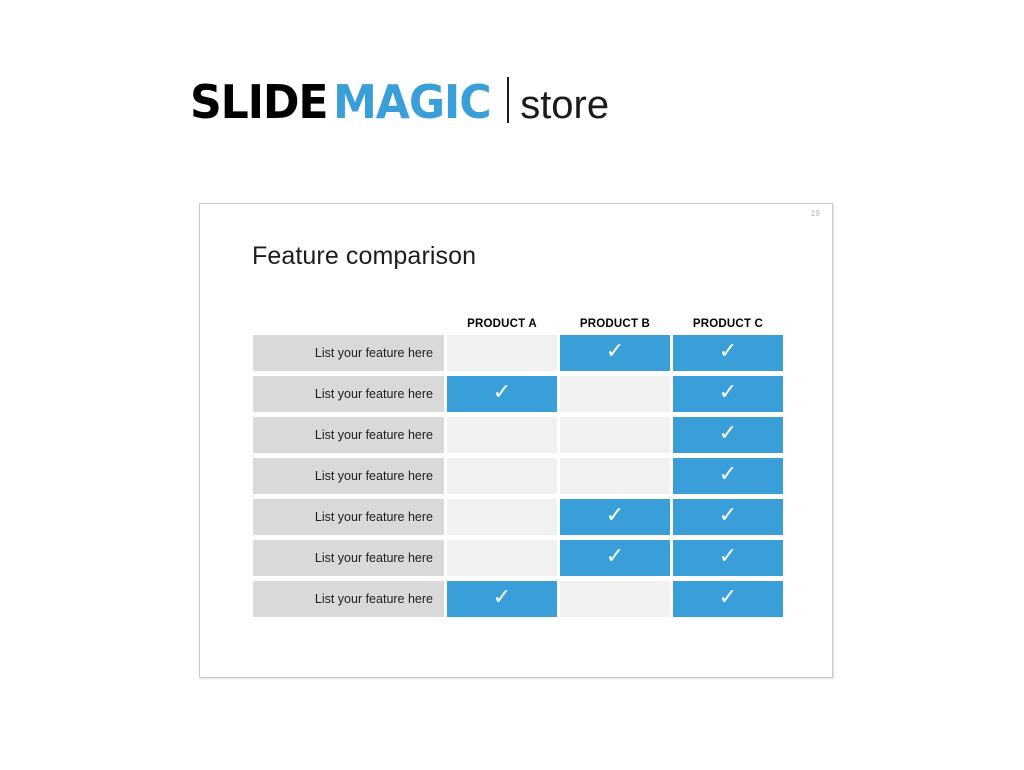 The image size is (1024, 770). Describe the element at coordinates (502, 324) in the screenshot. I see `column-header-product-a: PRODUCT A` at that location.